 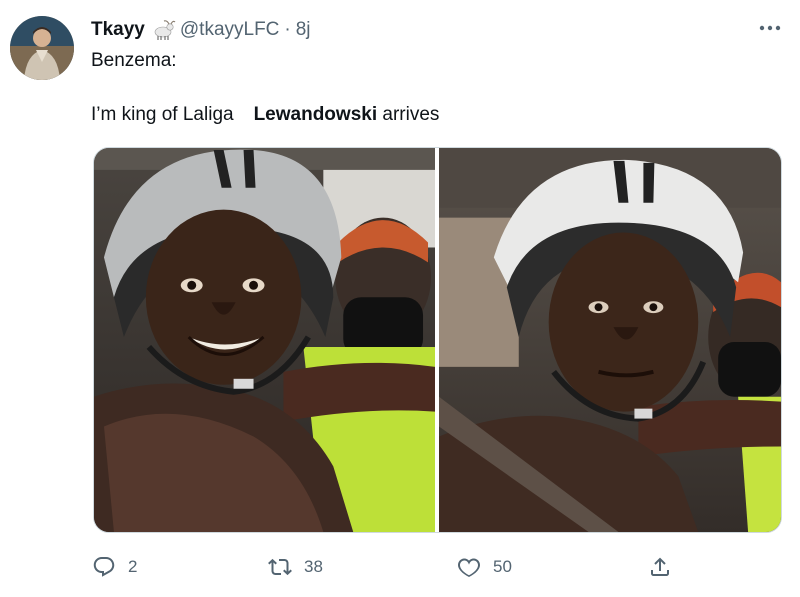 What do you see at coordinates (133, 566) in the screenshot?
I see `reply-count: 2` at bounding box center [133, 566].